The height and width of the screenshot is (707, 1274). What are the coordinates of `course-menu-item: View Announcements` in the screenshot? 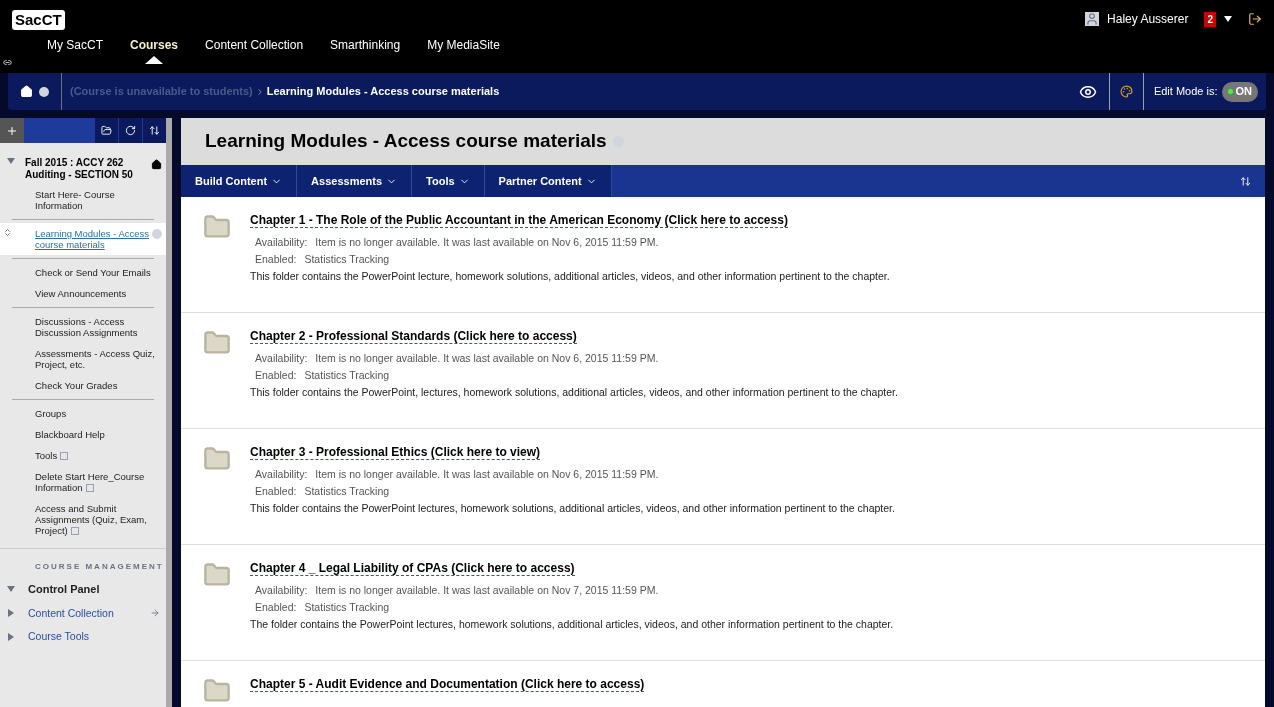 It's located at (83, 293).